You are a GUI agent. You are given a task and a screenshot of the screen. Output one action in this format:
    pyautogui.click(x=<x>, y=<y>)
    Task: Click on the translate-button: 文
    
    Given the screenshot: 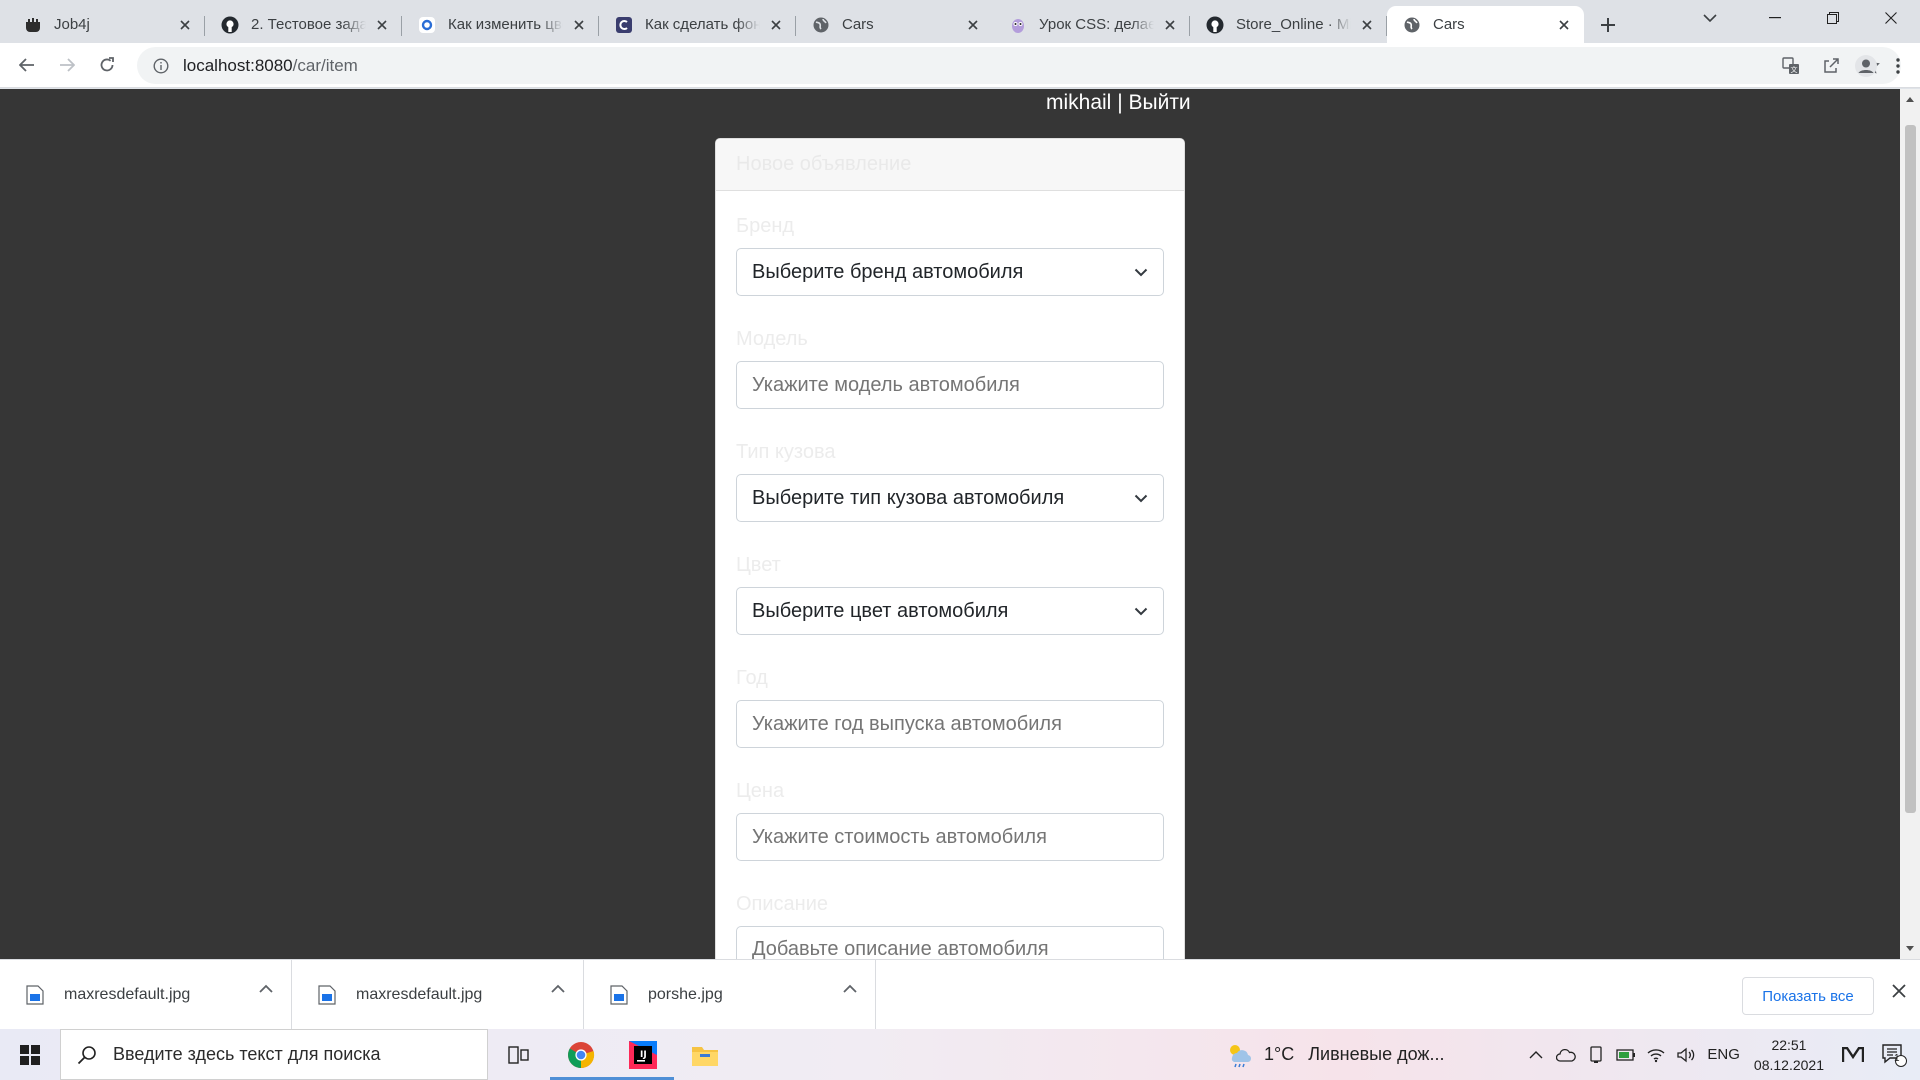 What is the action you would take?
    pyautogui.click(x=1791, y=66)
    